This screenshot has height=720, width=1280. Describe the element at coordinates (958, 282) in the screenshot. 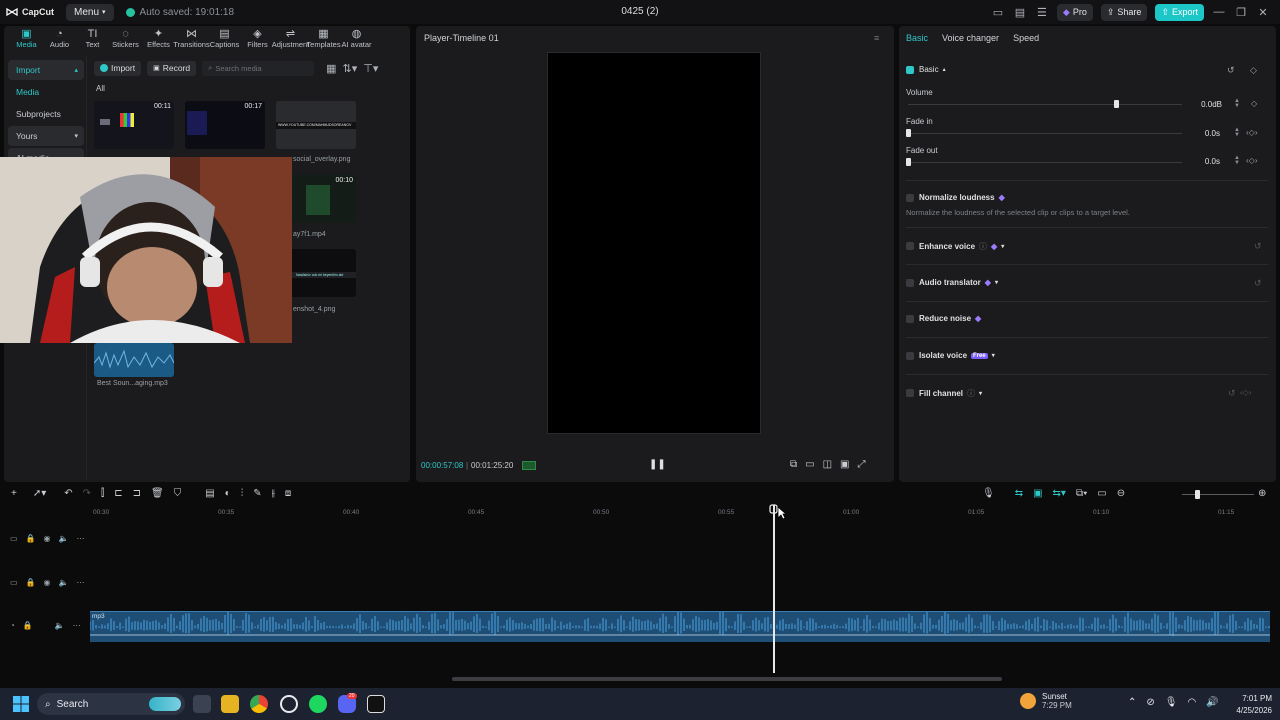

I see `audio-translator: Audio translator ◆ ▾` at that location.